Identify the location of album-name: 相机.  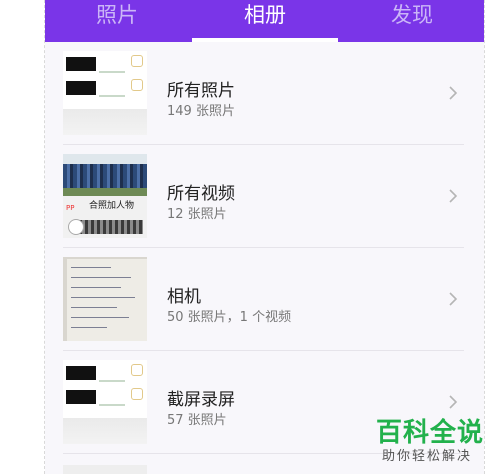
(184, 297).